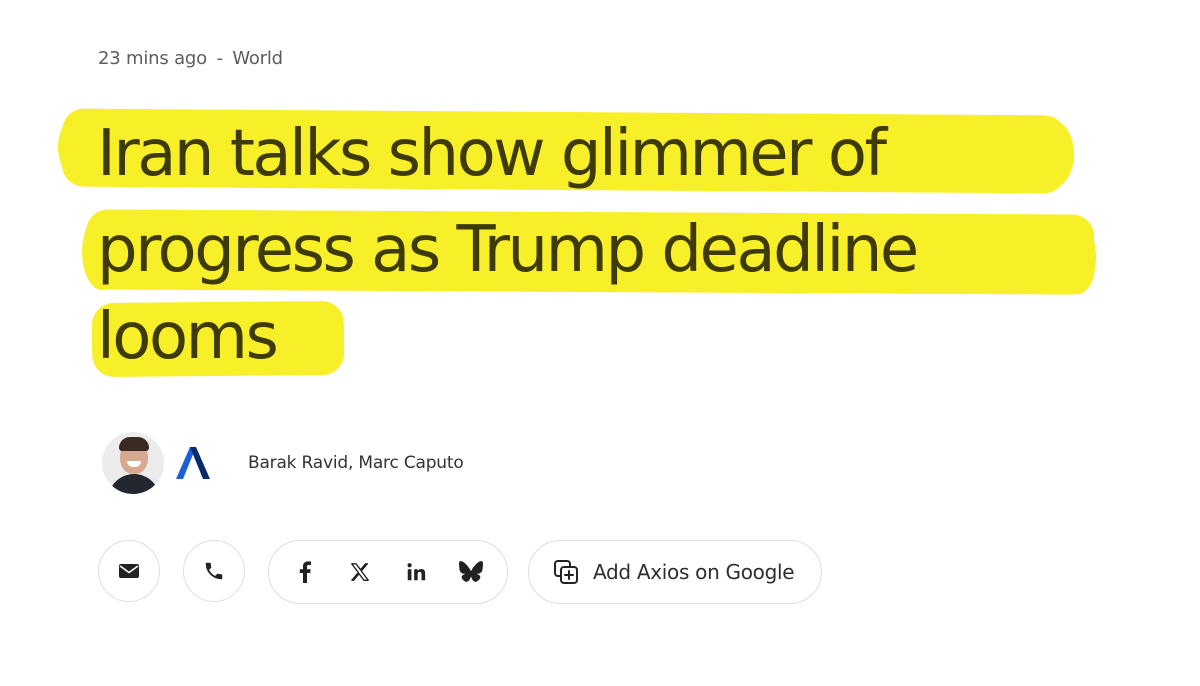 This screenshot has height=686, width=1200. Describe the element at coordinates (192, 463) in the screenshot. I see `axios-logo` at that location.